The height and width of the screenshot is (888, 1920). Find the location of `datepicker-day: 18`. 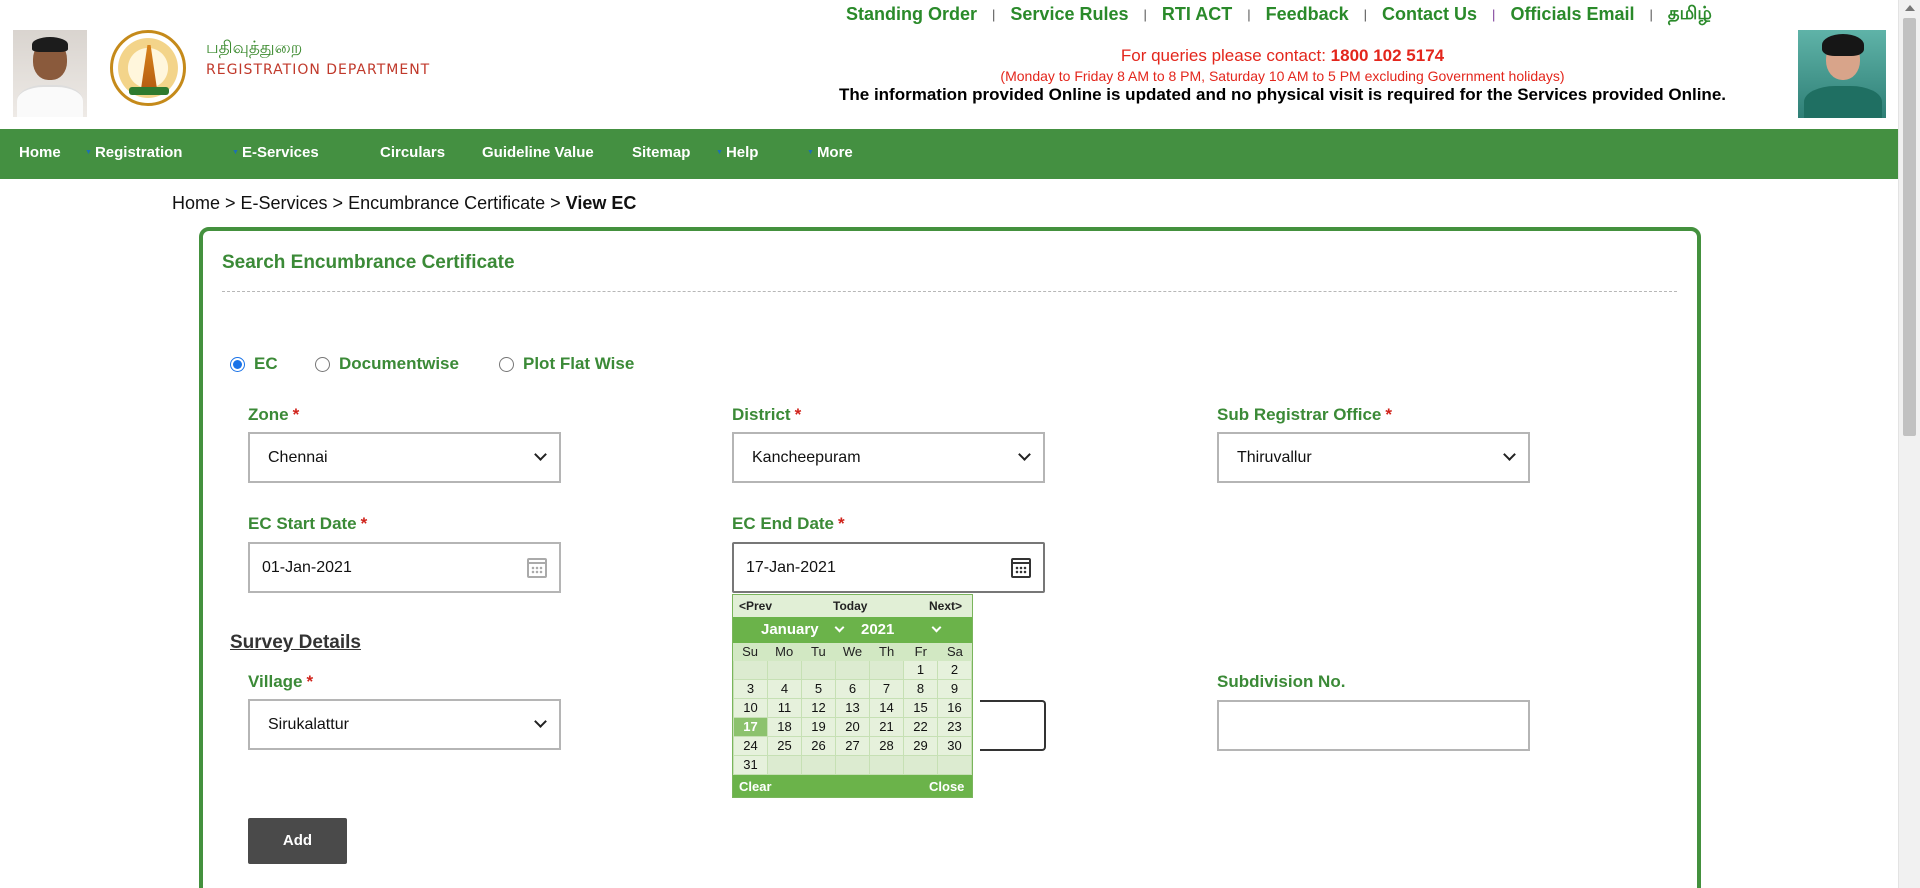

datepicker-day: 18 is located at coordinates (784, 727).